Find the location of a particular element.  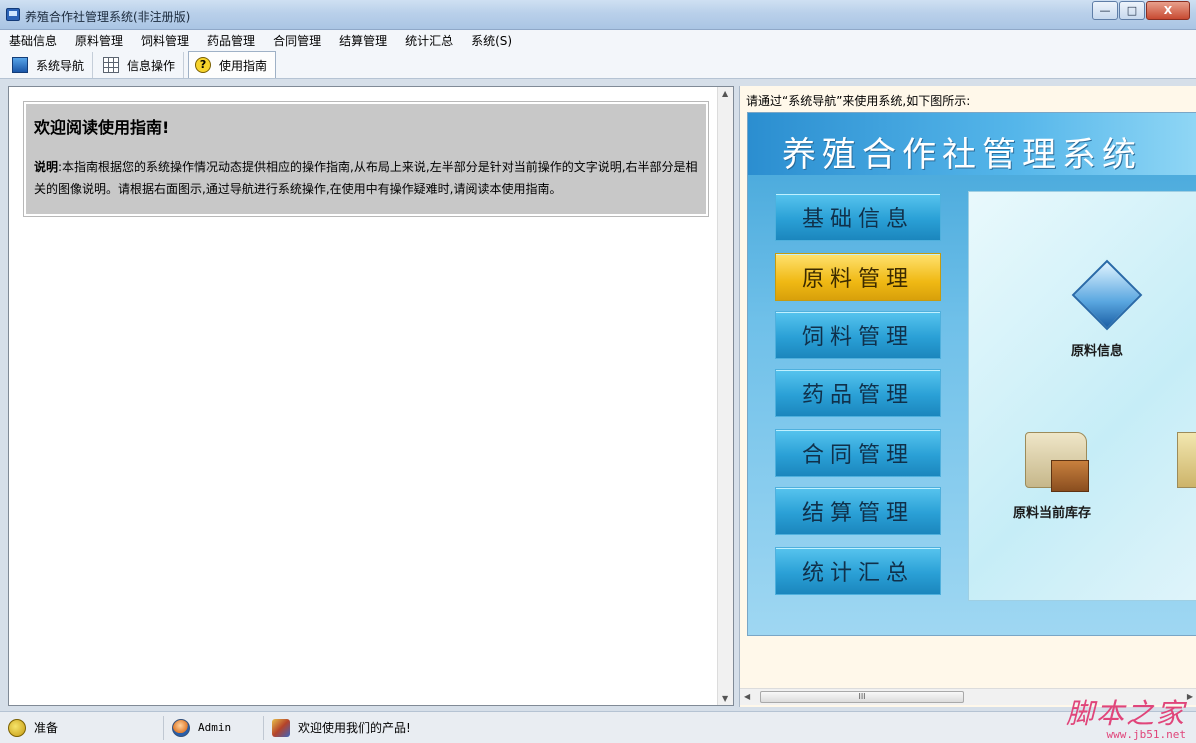

scroll-down-icon: ▼ is located at coordinates (725, 698).